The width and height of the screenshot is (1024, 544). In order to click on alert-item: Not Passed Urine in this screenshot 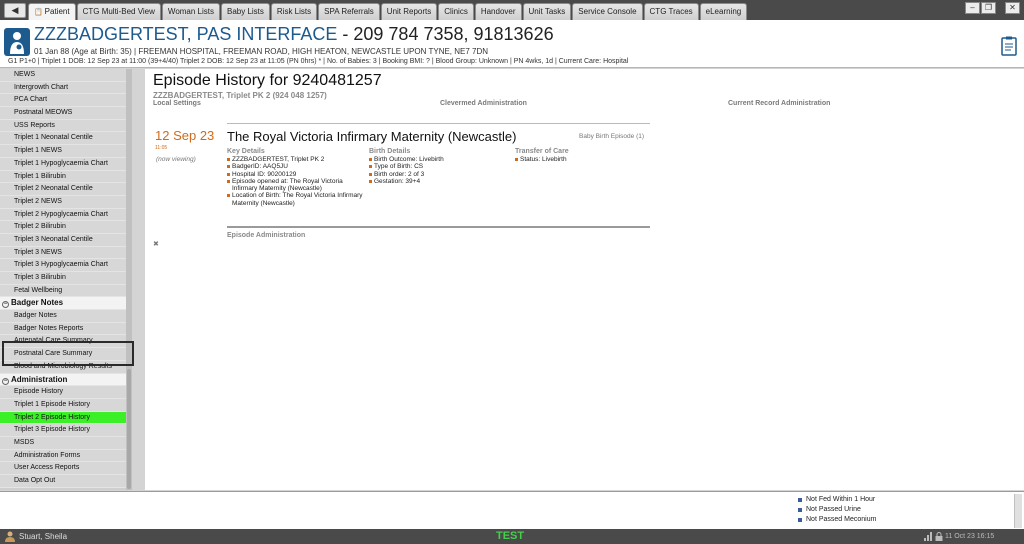, I will do `click(837, 510)`.